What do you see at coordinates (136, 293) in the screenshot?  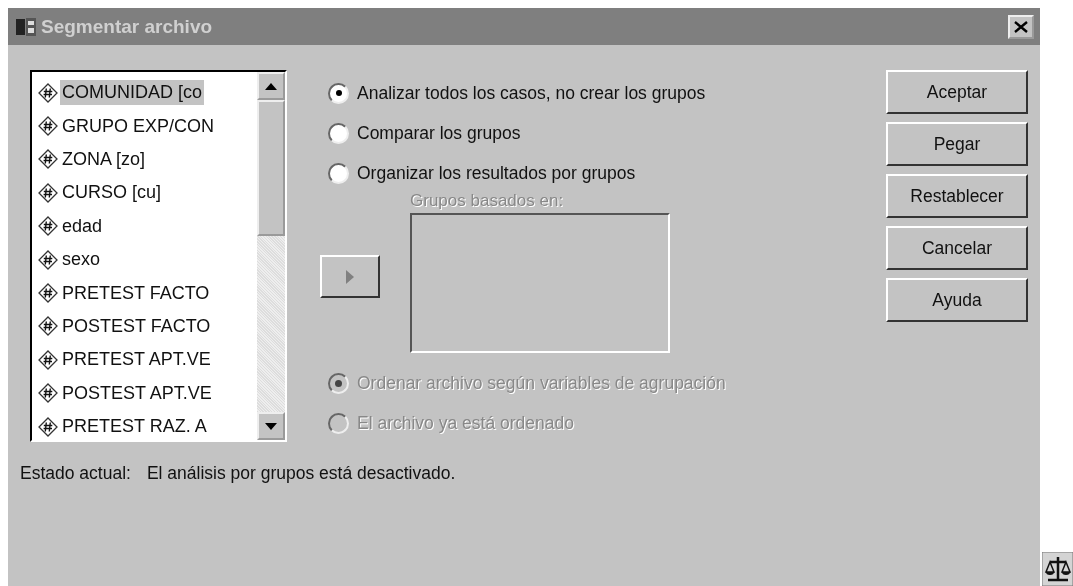 I see `variable-label: PRETEST FACTO` at bounding box center [136, 293].